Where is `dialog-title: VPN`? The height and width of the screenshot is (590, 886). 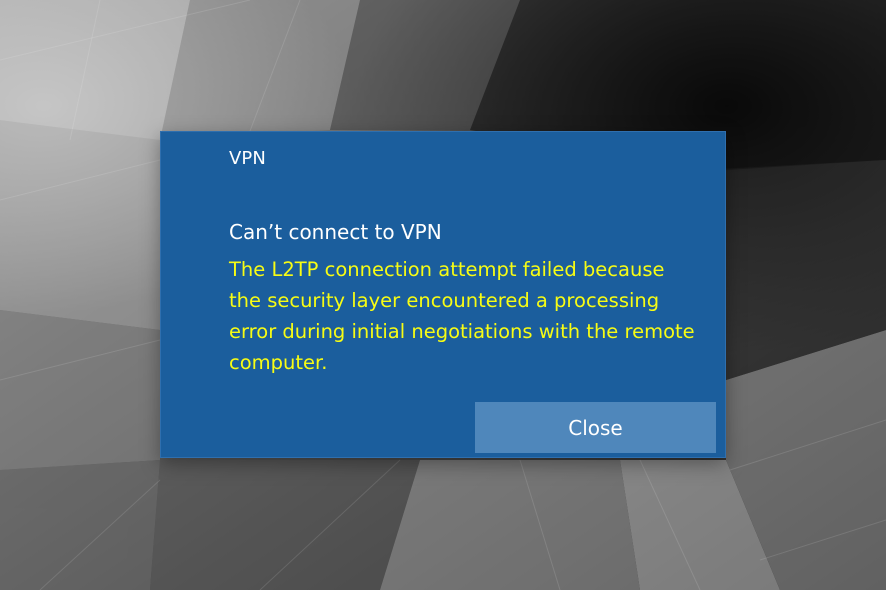
dialog-title: VPN is located at coordinates (247, 158).